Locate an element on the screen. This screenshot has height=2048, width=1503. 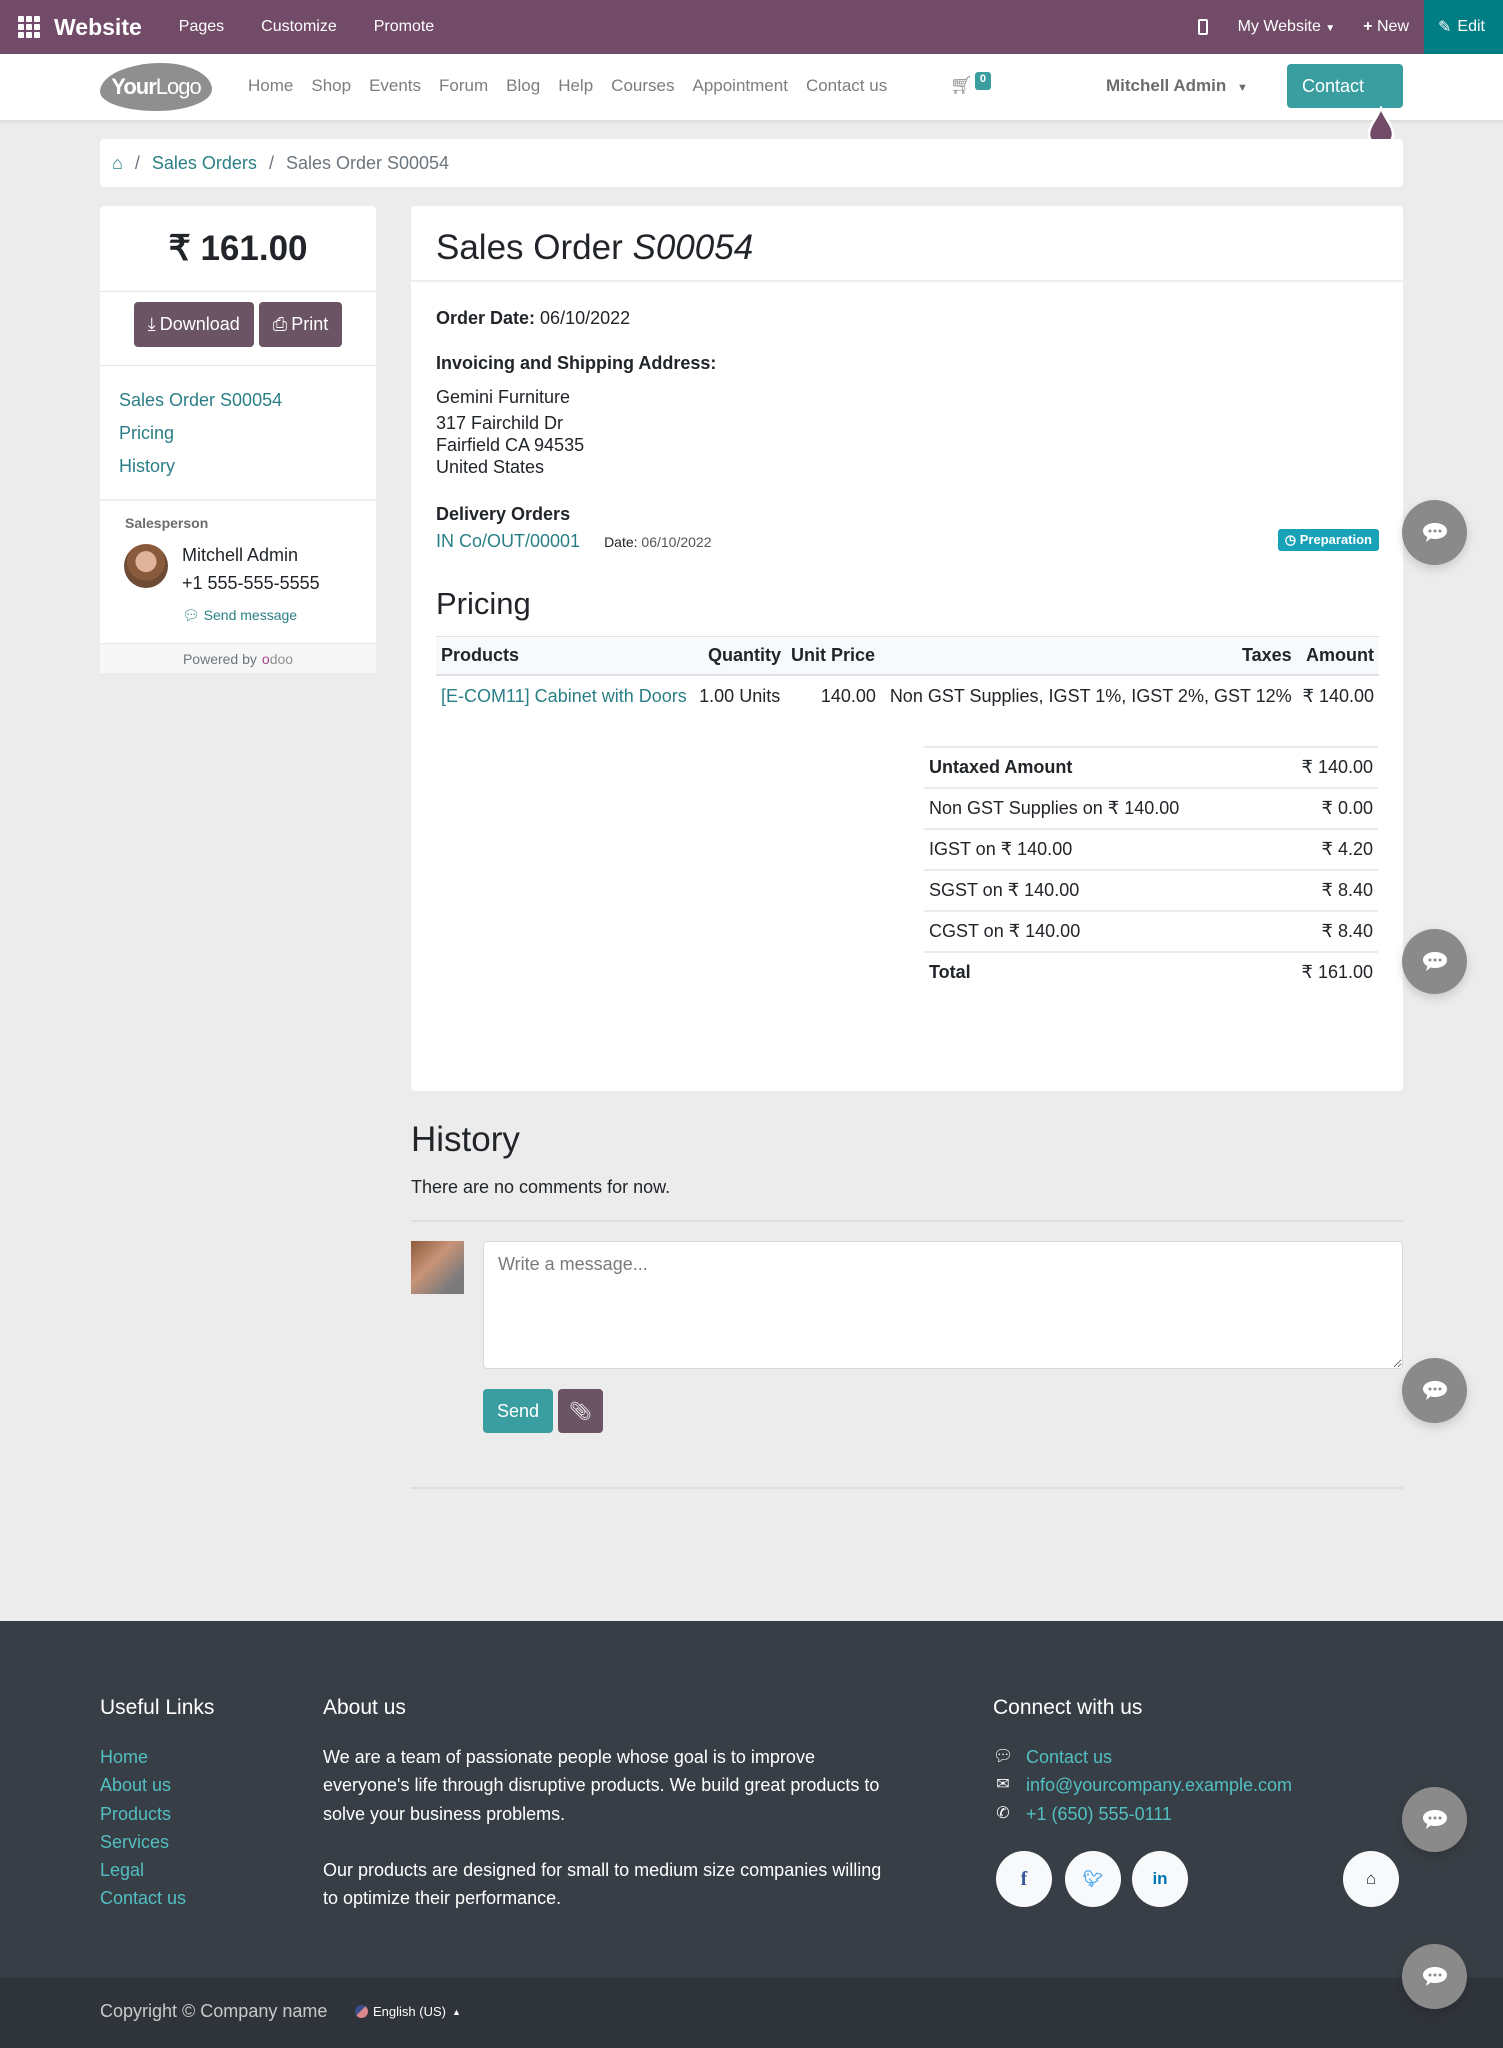
phone-icon: ✆ is located at coordinates (1003, 1813).